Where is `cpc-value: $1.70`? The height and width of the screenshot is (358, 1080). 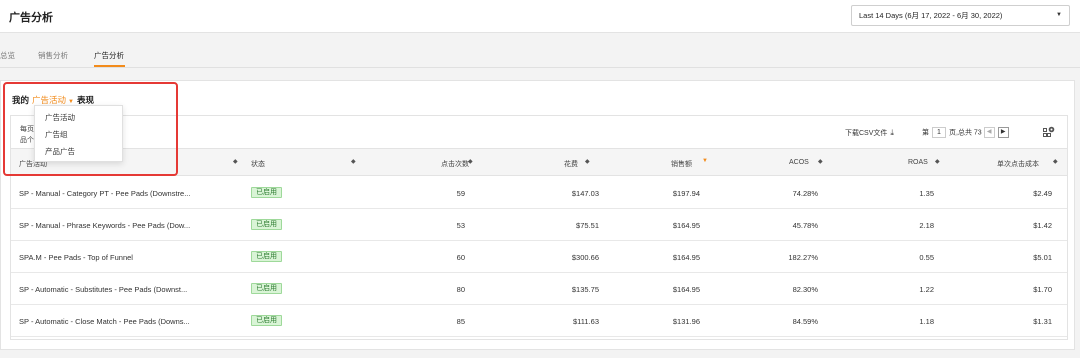 cpc-value: $1.70 is located at coordinates (1042, 289).